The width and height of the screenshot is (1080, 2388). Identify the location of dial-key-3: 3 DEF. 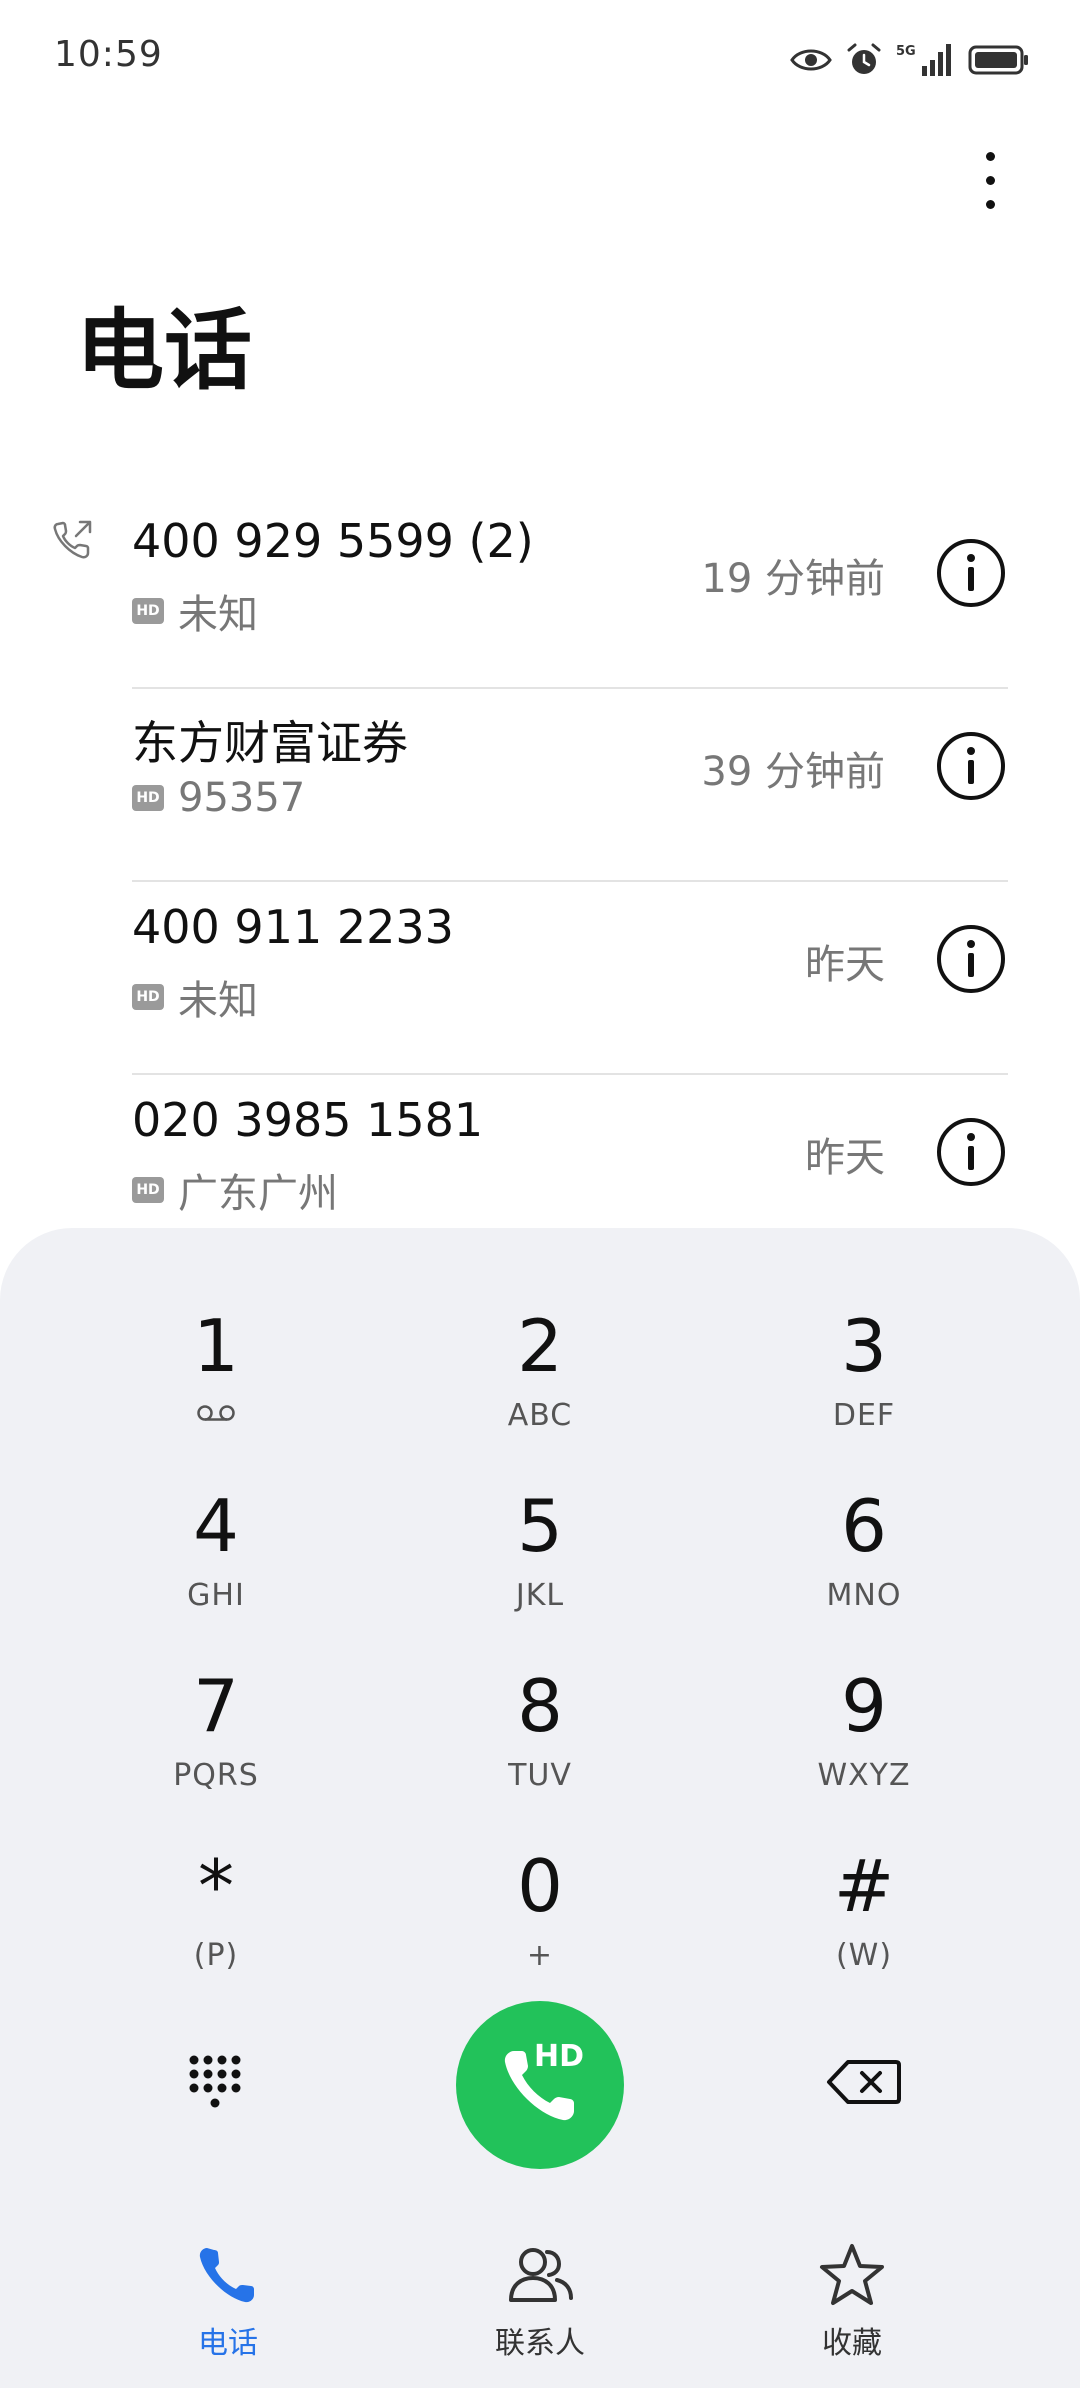
(864, 1370).